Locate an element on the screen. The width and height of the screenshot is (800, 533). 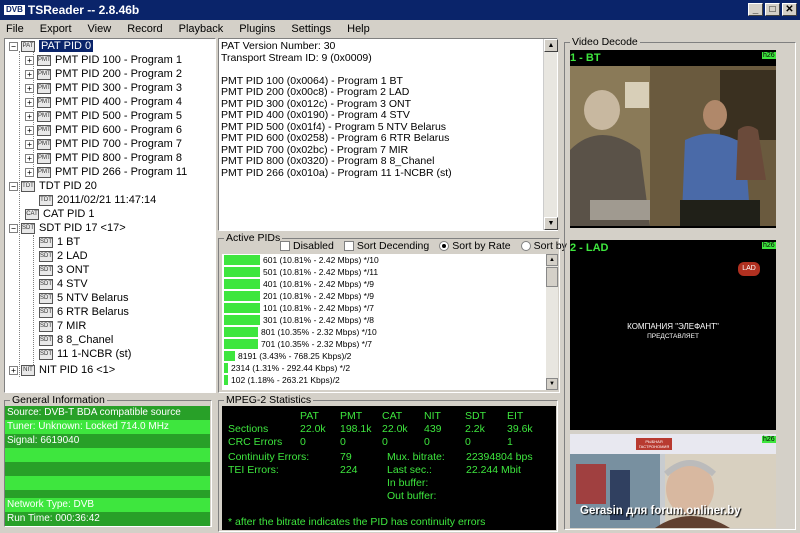
tree-item-service: SDT 5 NTV Belarus is located at coordinates (84, 298).